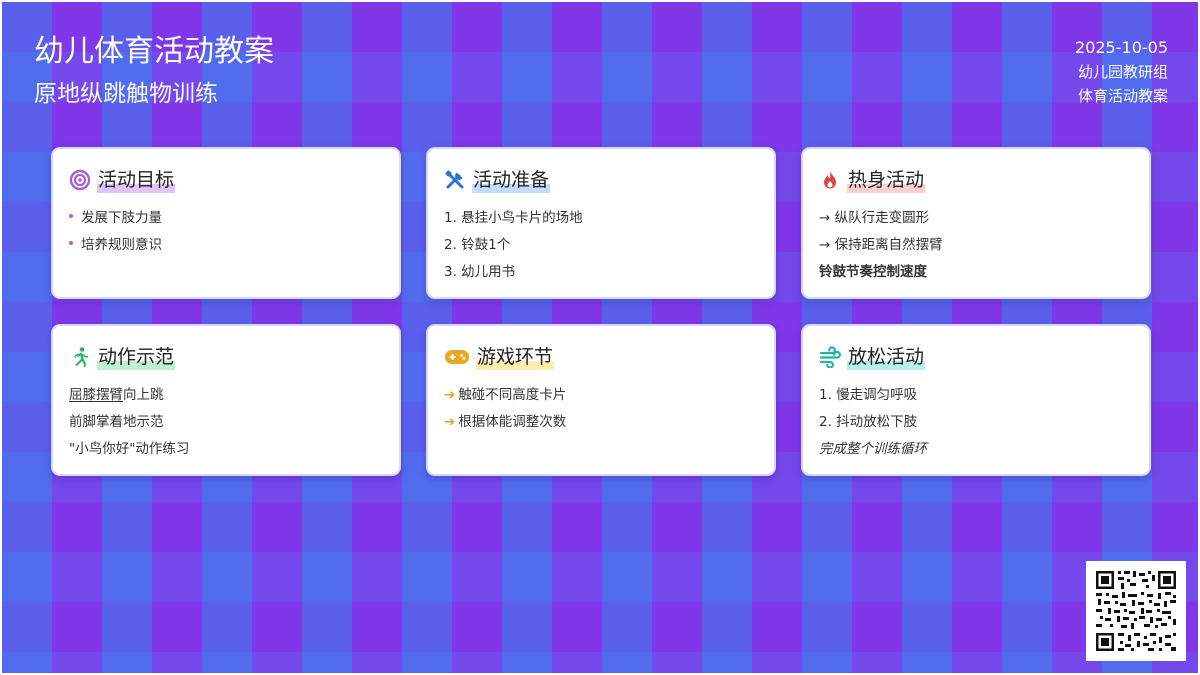  I want to click on list-item: ➔ 根据体能调整次数, so click(505, 422).